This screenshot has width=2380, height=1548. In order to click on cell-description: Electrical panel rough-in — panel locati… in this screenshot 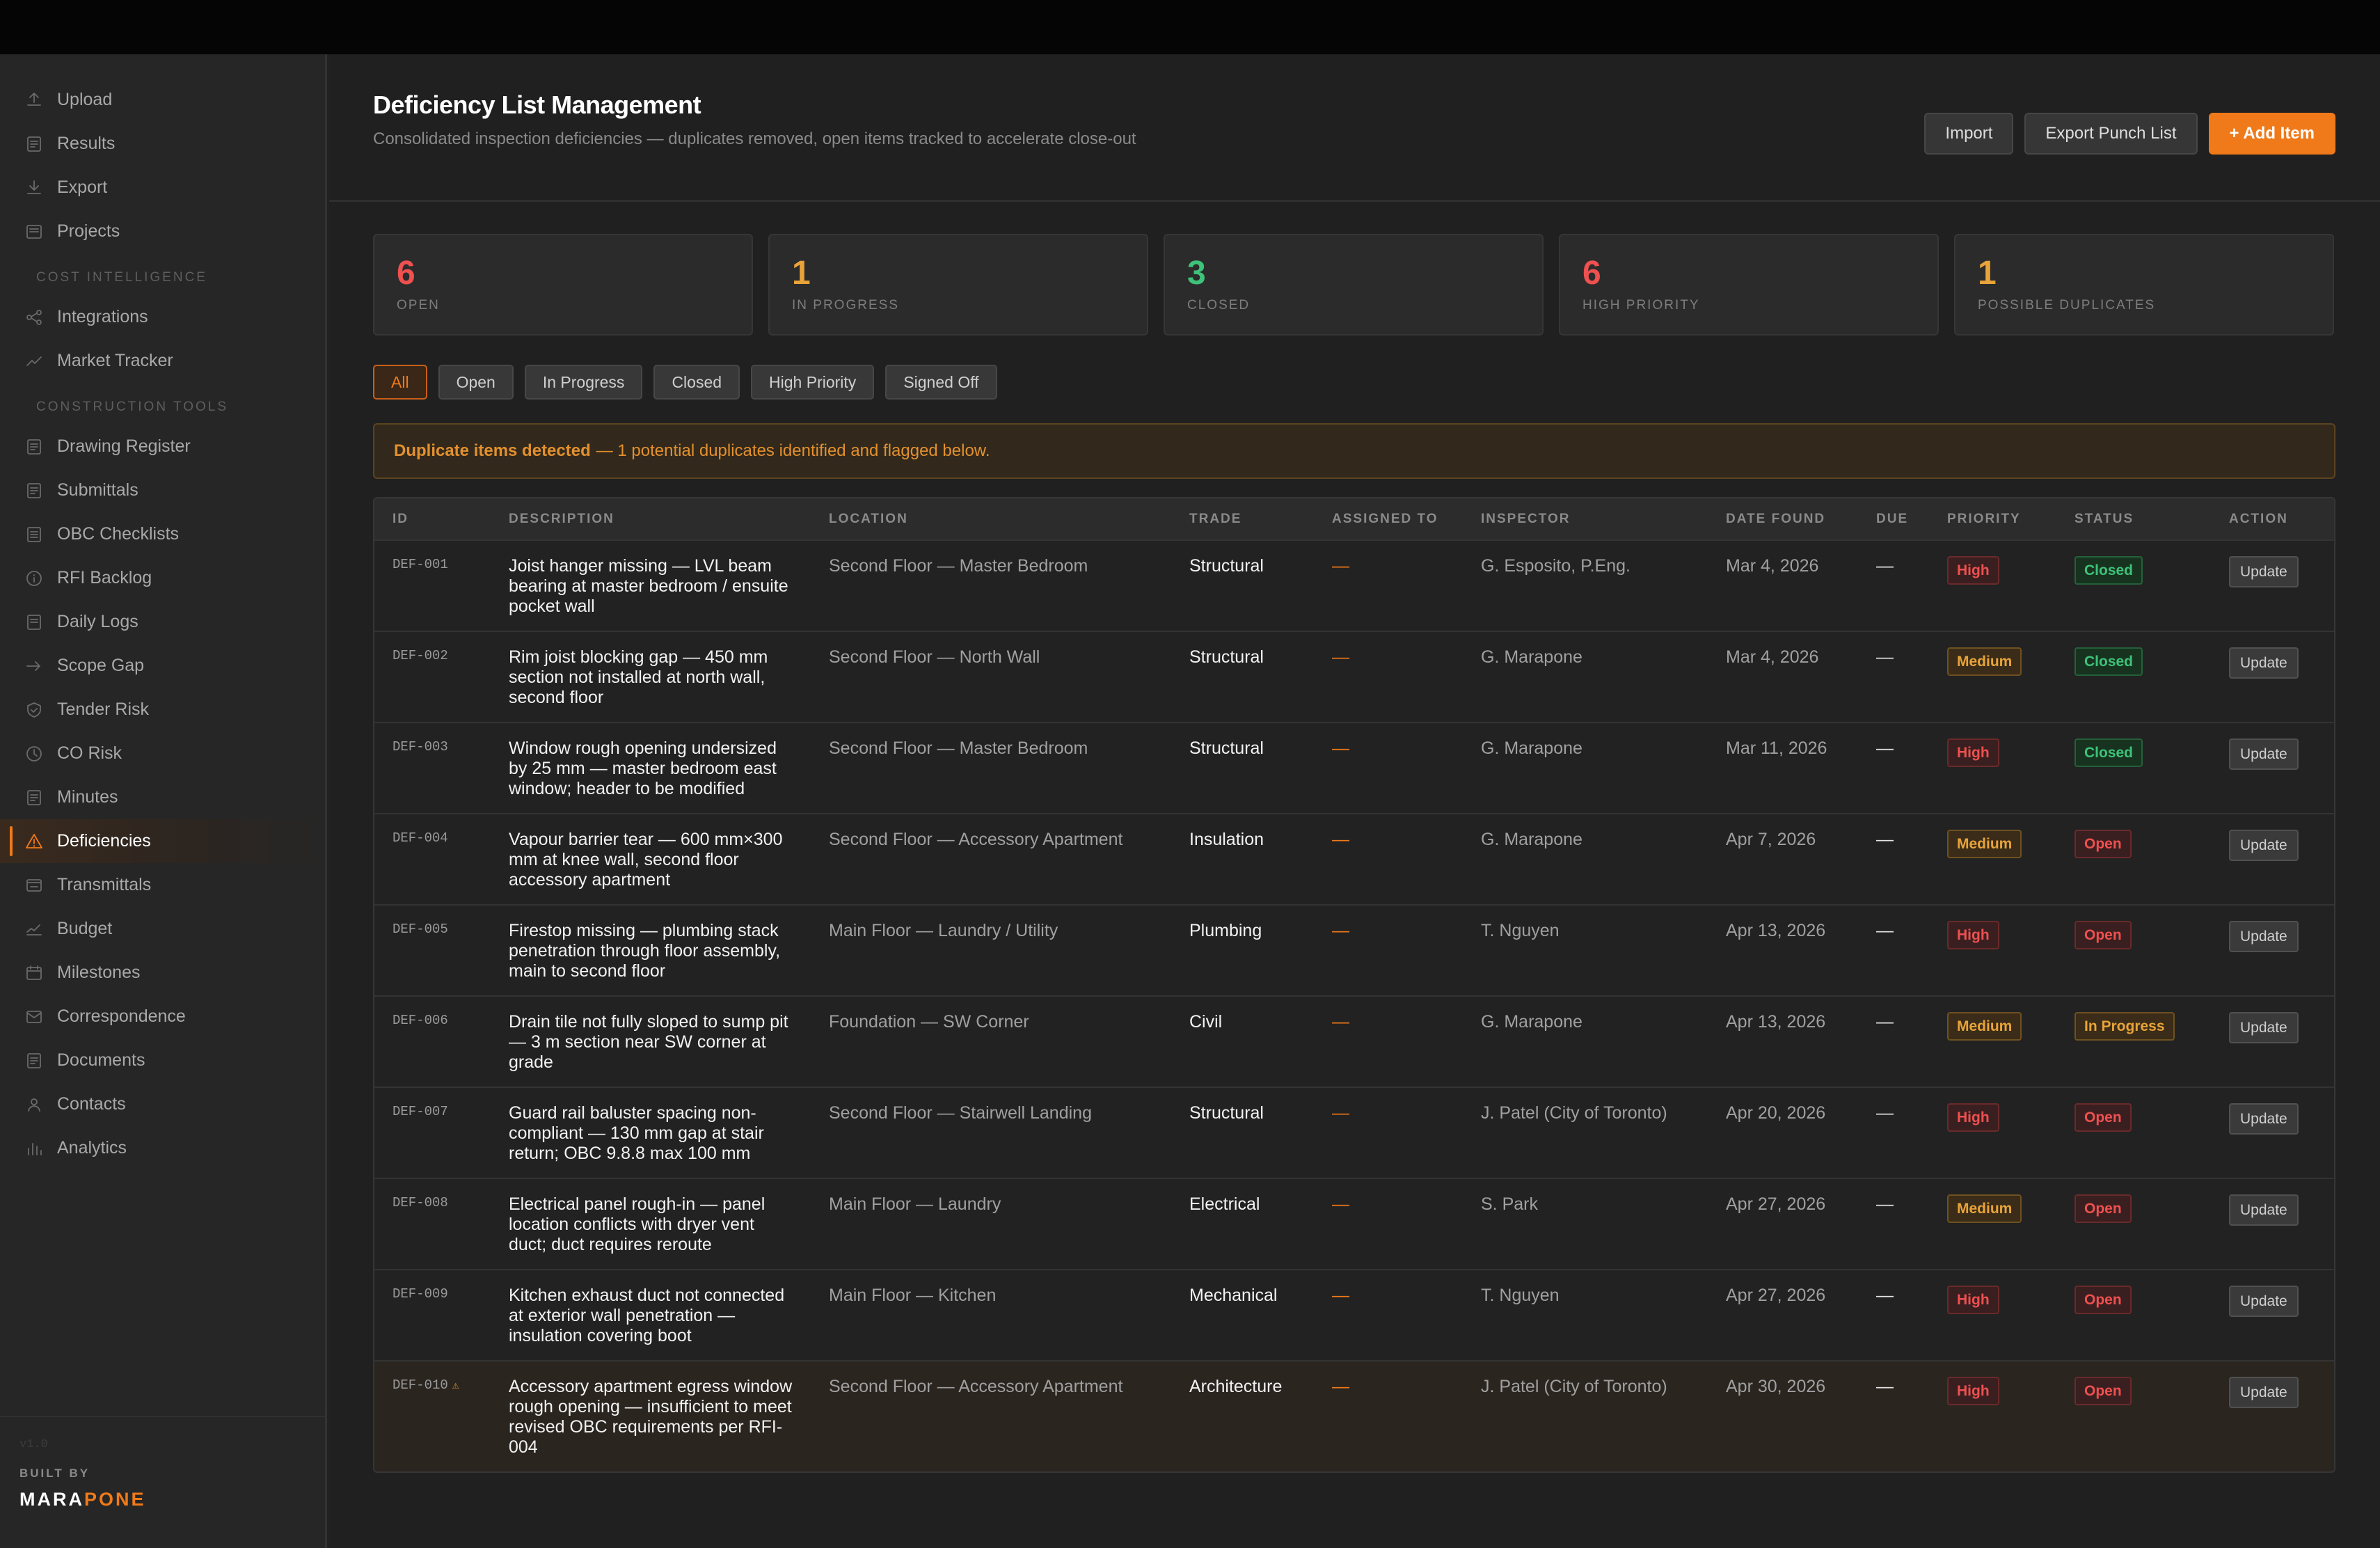, I will do `click(651, 1224)`.